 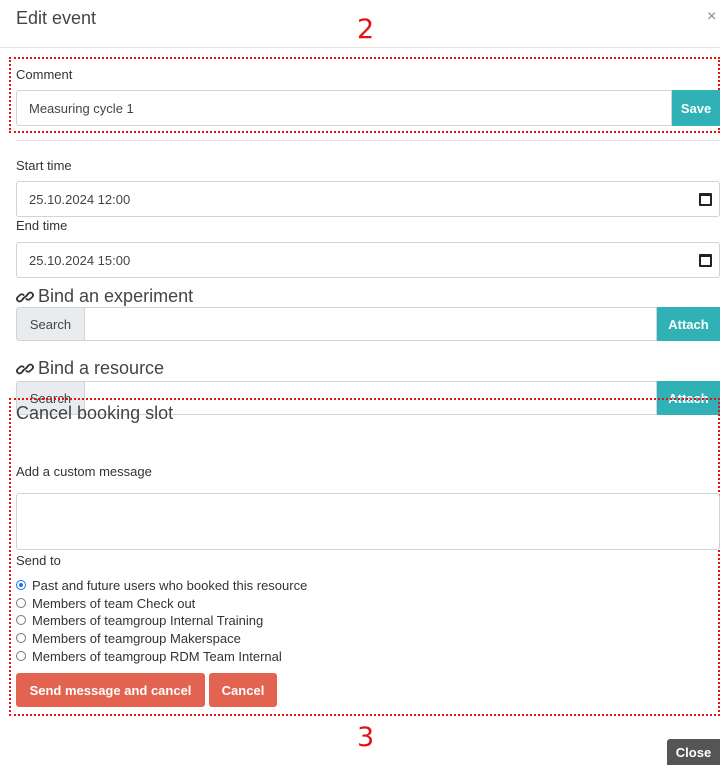 I want to click on comment-label: Comment, so click(x=44, y=74).